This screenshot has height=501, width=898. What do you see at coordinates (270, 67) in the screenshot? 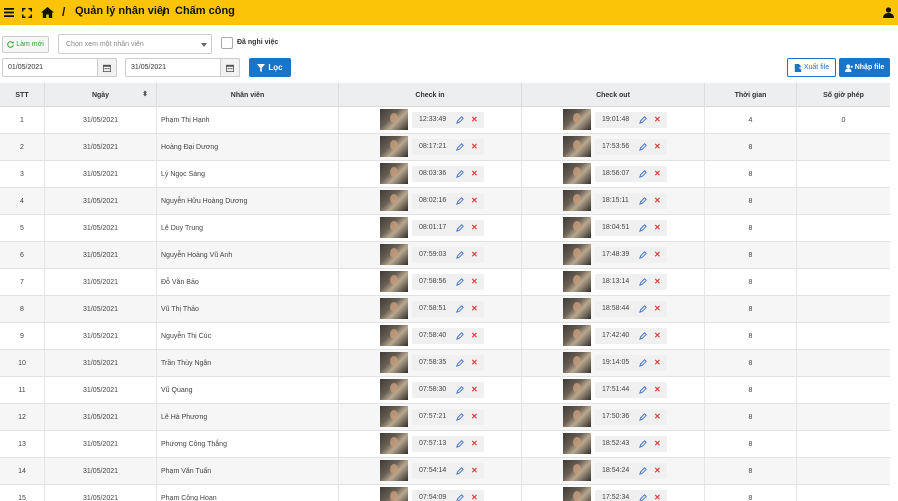
I see `filter-button: Lọc` at bounding box center [270, 67].